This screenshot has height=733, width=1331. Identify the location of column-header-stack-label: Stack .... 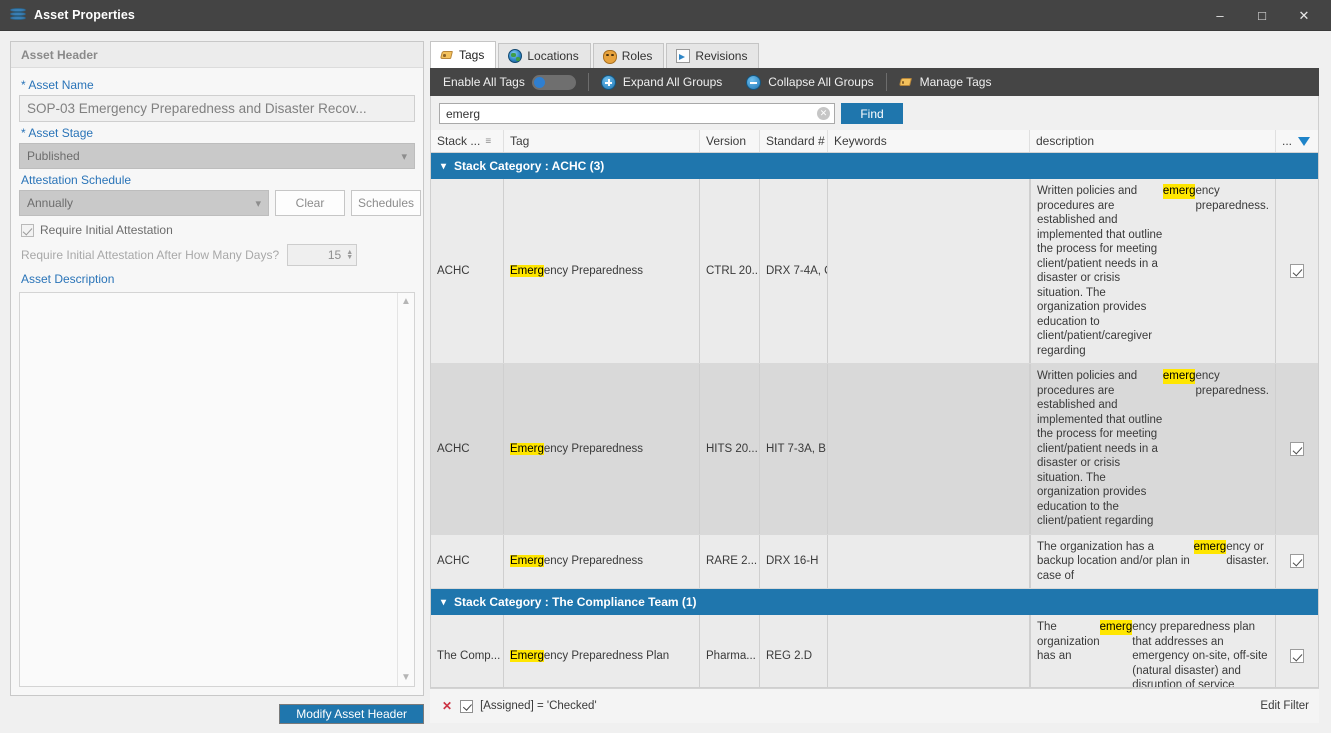
(459, 141).